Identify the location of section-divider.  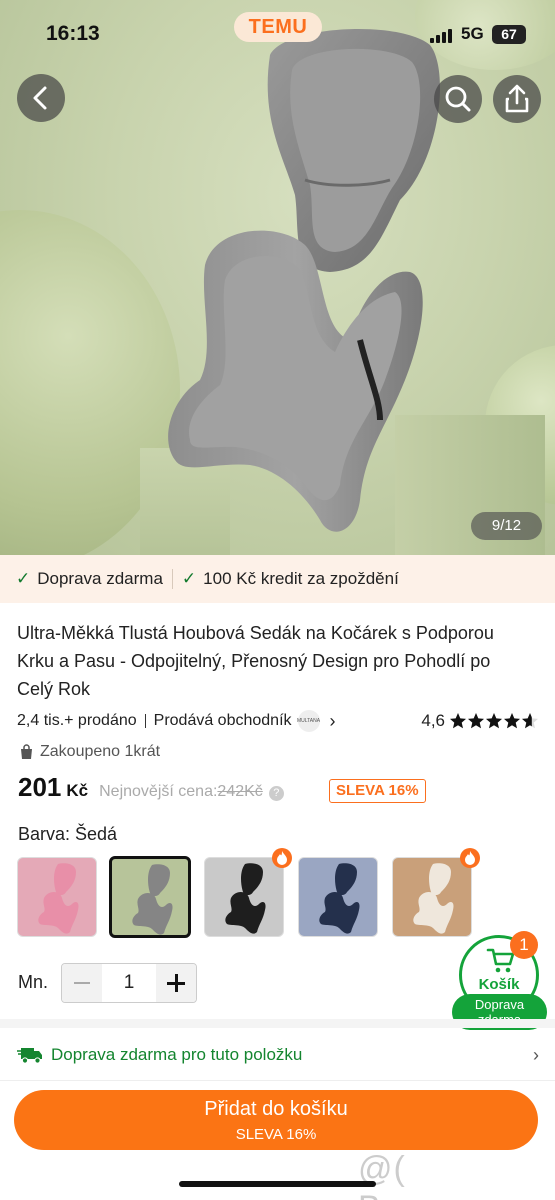
(277, 1023).